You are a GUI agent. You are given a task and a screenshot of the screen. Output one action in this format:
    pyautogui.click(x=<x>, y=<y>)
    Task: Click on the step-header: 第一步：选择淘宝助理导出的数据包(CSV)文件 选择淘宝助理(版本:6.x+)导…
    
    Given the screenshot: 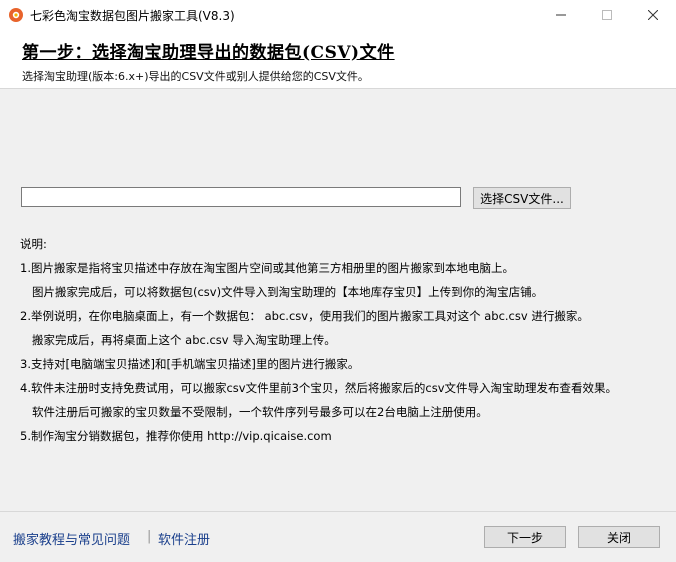 What is the action you would take?
    pyautogui.click(x=338, y=59)
    